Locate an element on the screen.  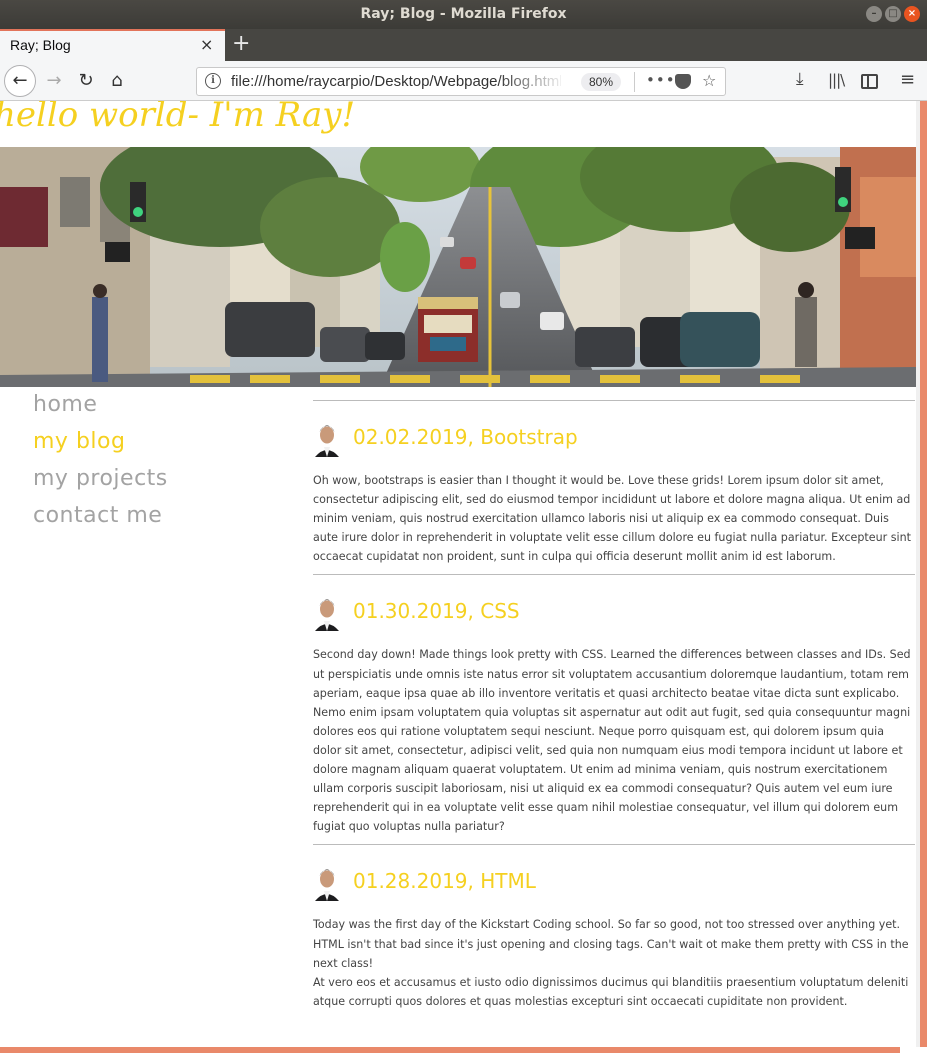
minimize-button: – is located at coordinates (874, 14).